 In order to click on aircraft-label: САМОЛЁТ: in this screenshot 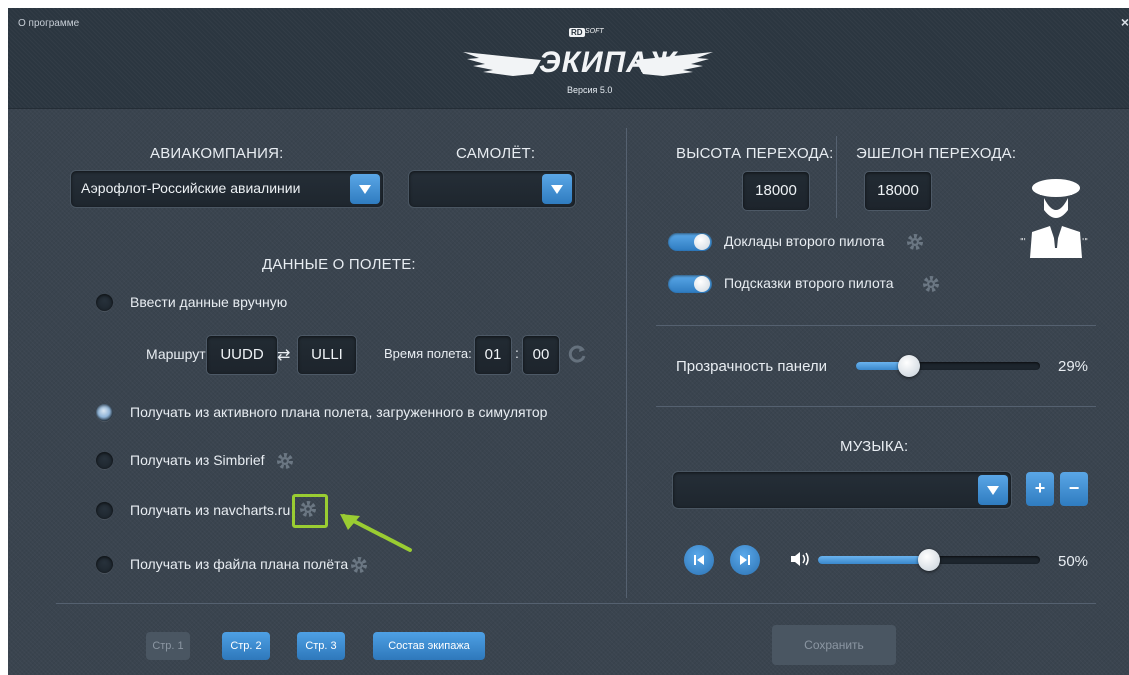, I will do `click(496, 153)`.